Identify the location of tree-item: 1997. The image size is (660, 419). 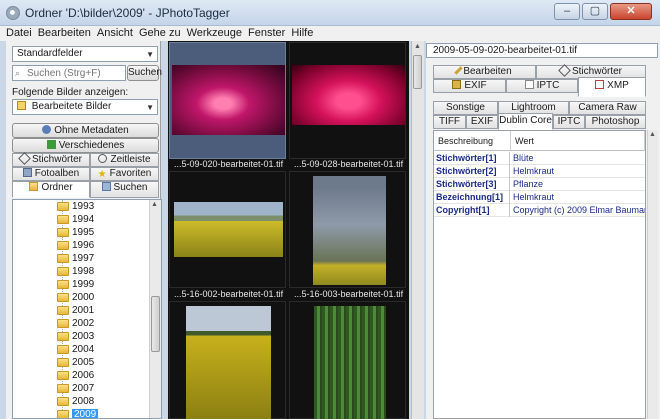
(75, 258).